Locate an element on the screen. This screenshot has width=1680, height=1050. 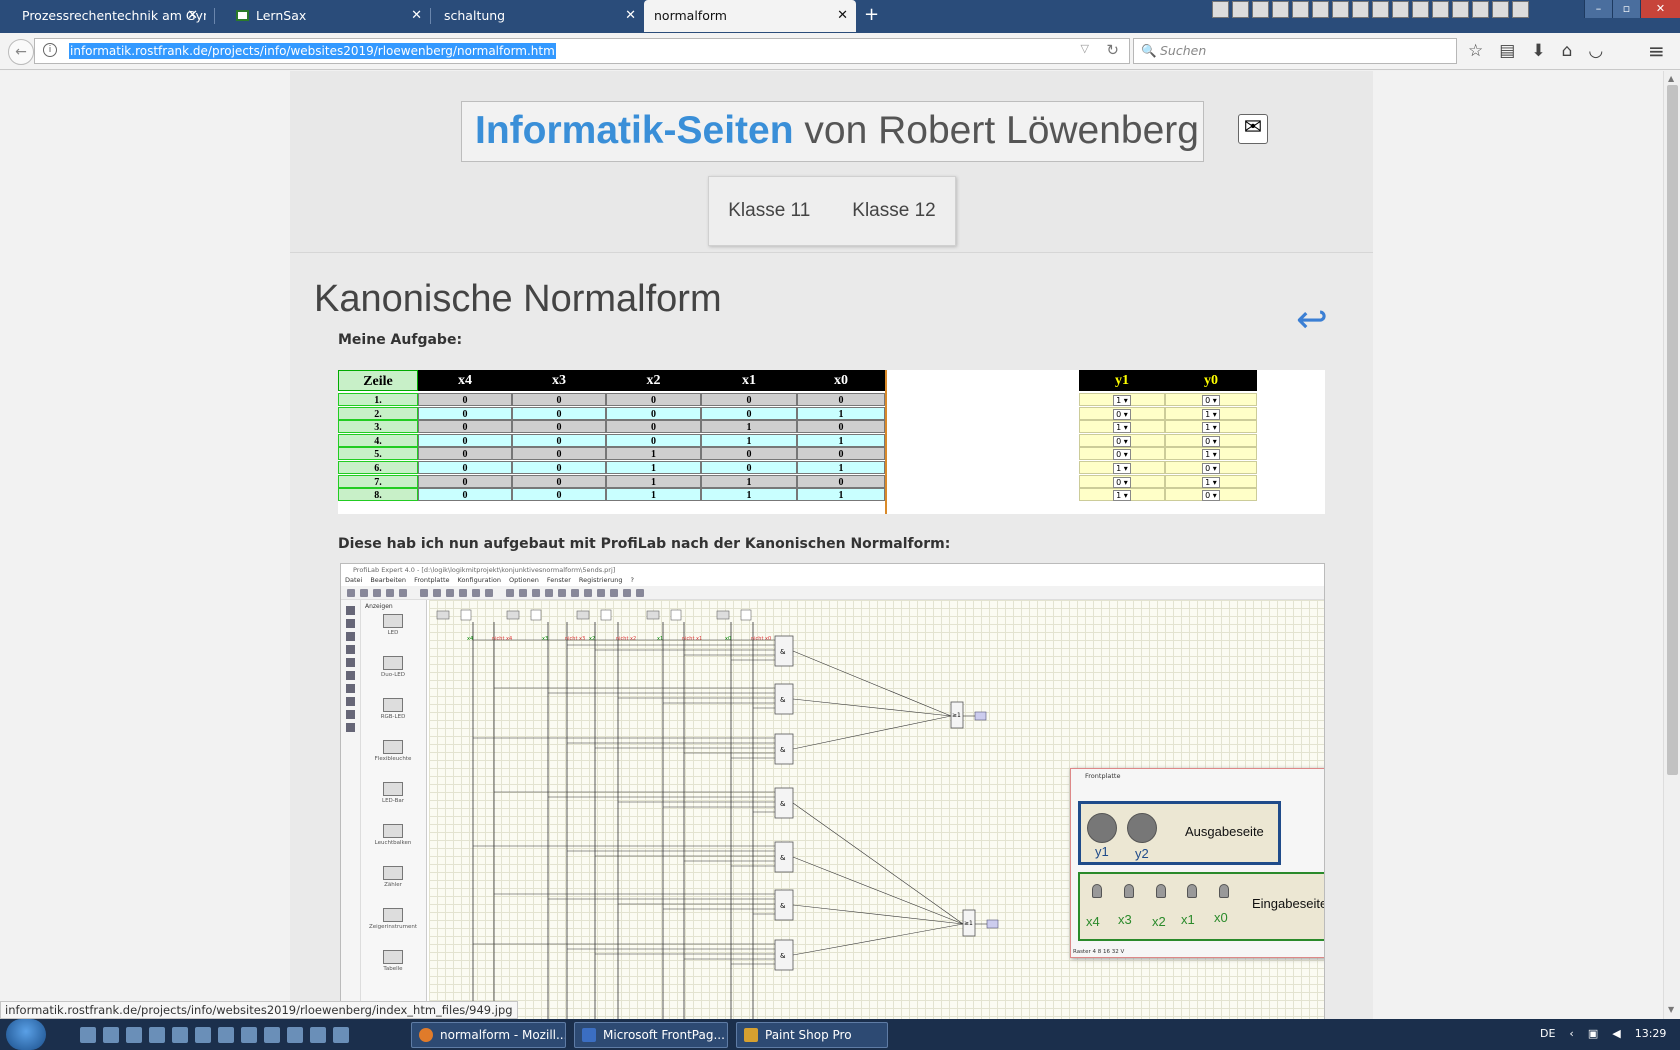
profilab-menu-item: ? is located at coordinates (632, 580).